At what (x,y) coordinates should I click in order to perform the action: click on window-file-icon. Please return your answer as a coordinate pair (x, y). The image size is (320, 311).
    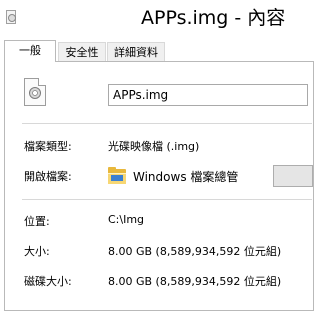
    Looking at the image, I should click on (11, 17).